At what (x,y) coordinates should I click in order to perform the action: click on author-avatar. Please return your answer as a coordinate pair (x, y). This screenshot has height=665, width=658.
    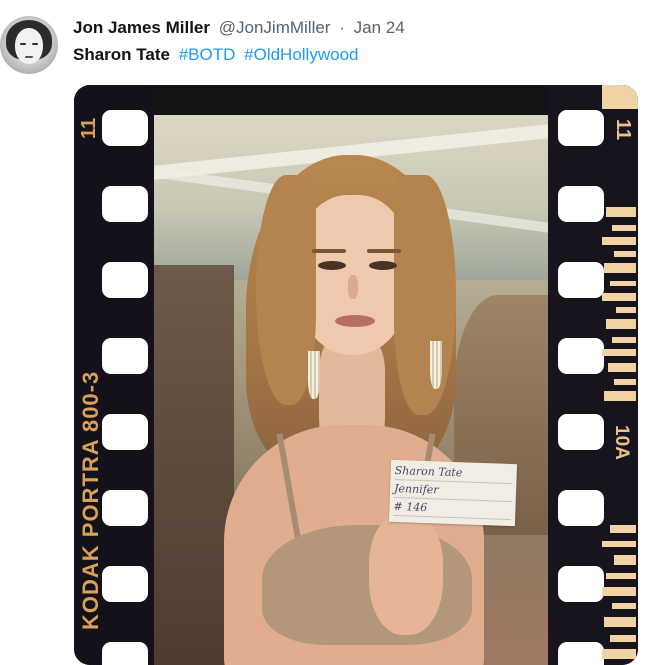
    Looking at the image, I should click on (29, 45).